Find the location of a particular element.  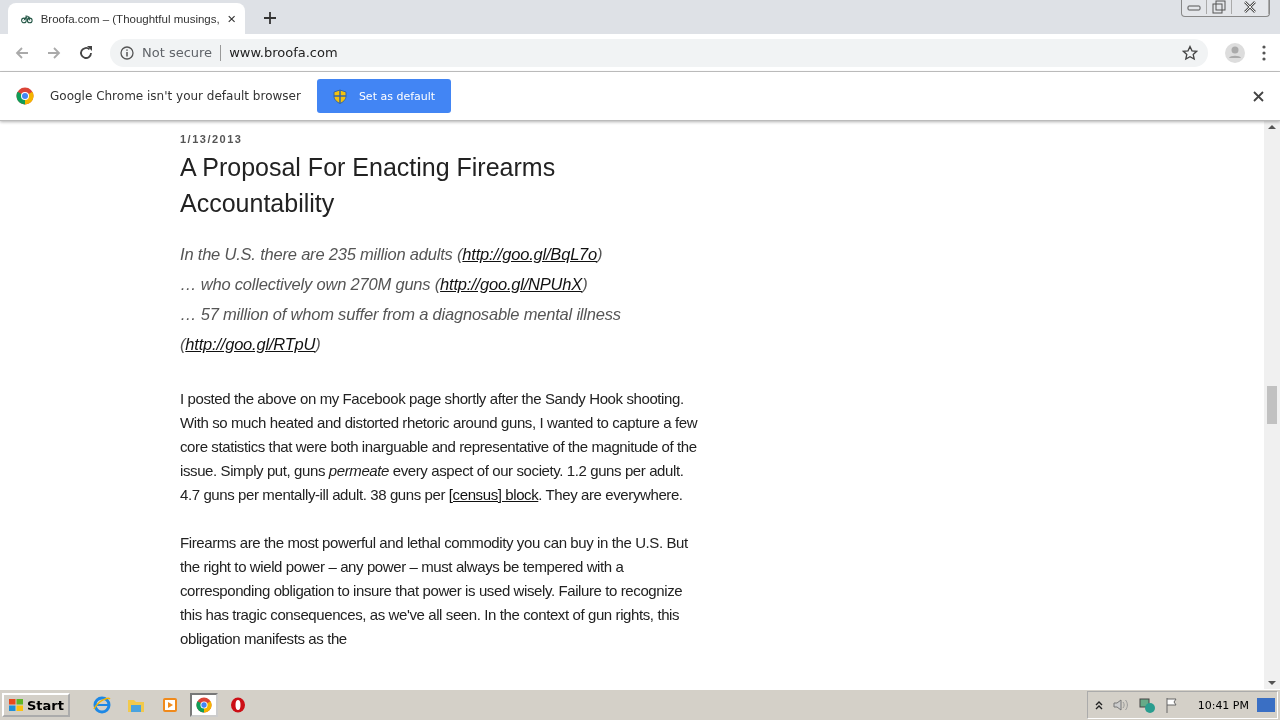

address-bar: Not secure www.broofa.com is located at coordinates (659, 52).